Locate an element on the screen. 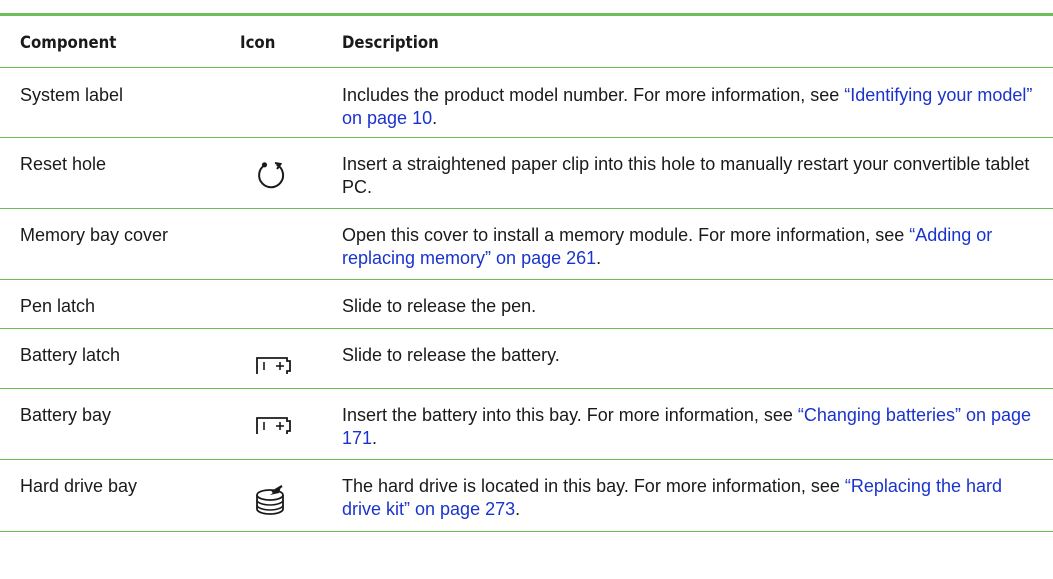  header-description: Description is located at coordinates (390, 43).